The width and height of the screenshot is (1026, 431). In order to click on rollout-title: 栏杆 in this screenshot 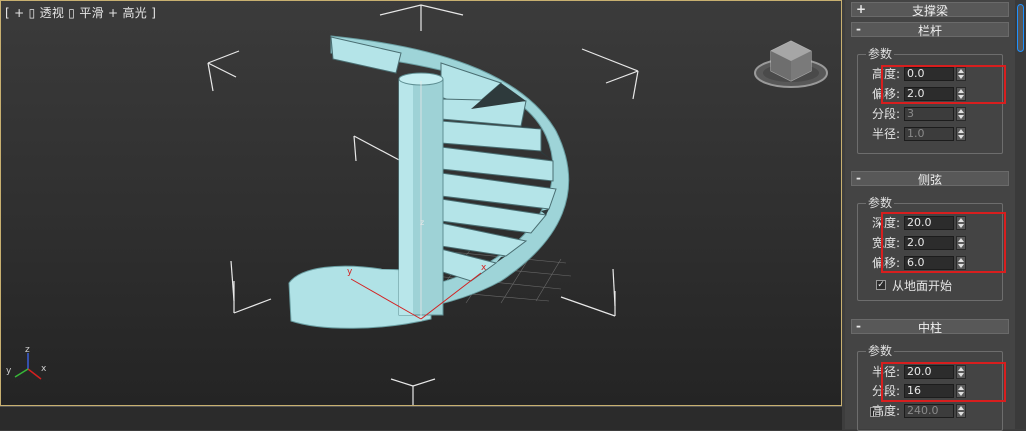, I will do `click(929, 31)`.